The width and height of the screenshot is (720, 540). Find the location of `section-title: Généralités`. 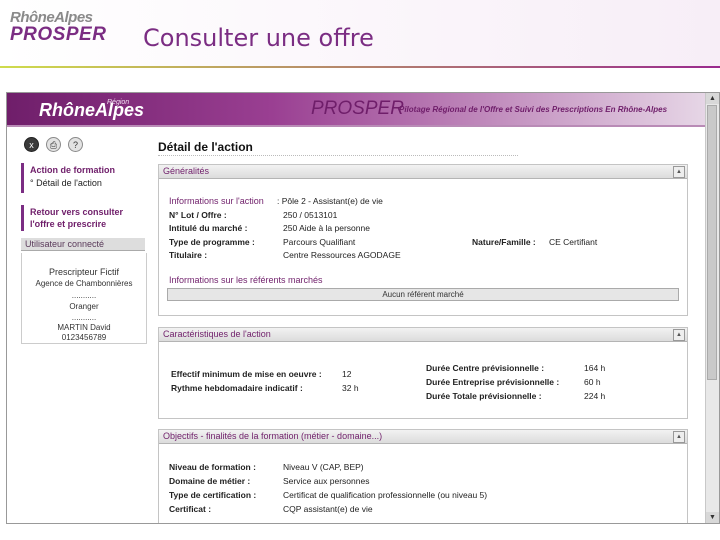

section-title: Généralités is located at coordinates (186, 171).